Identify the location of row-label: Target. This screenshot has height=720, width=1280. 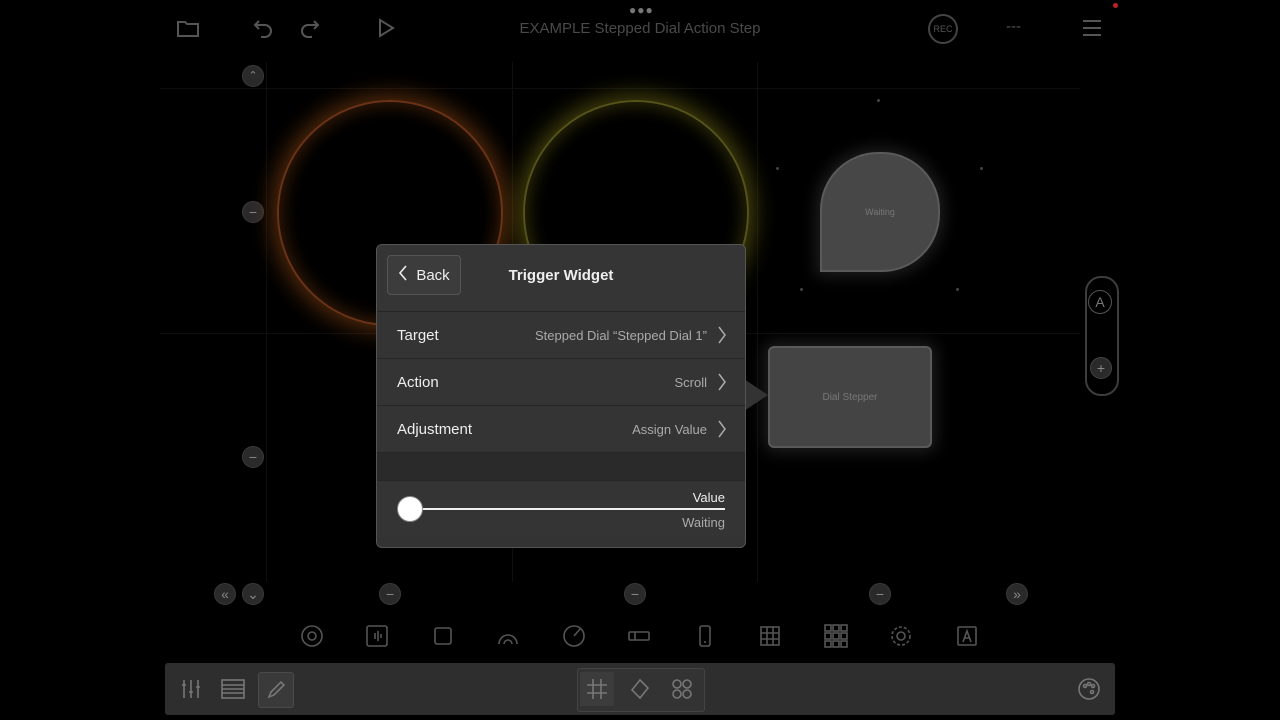
(418, 335).